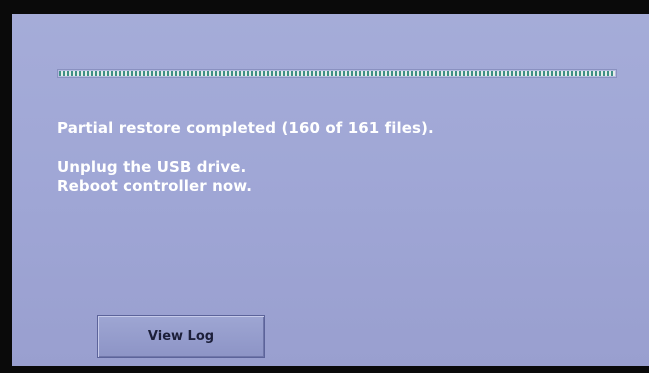 This screenshot has width=649, height=373. Describe the element at coordinates (152, 167) in the screenshot. I see `unplug-instruction-text: Unplug the USB drive.` at that location.